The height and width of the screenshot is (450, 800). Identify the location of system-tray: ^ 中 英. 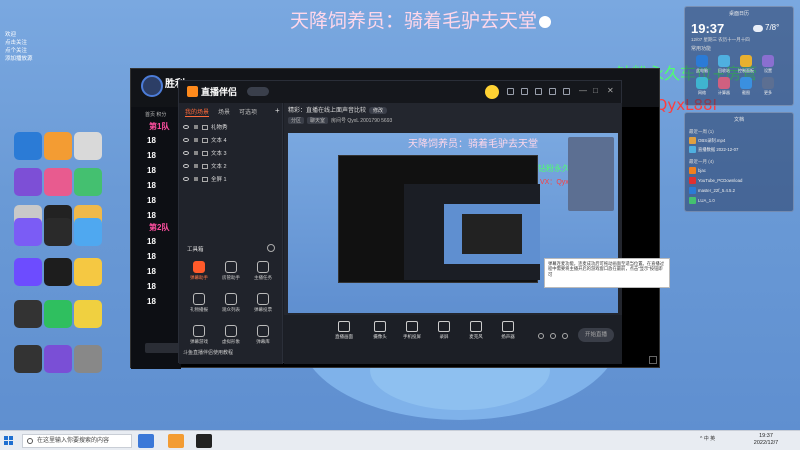
(707, 438).